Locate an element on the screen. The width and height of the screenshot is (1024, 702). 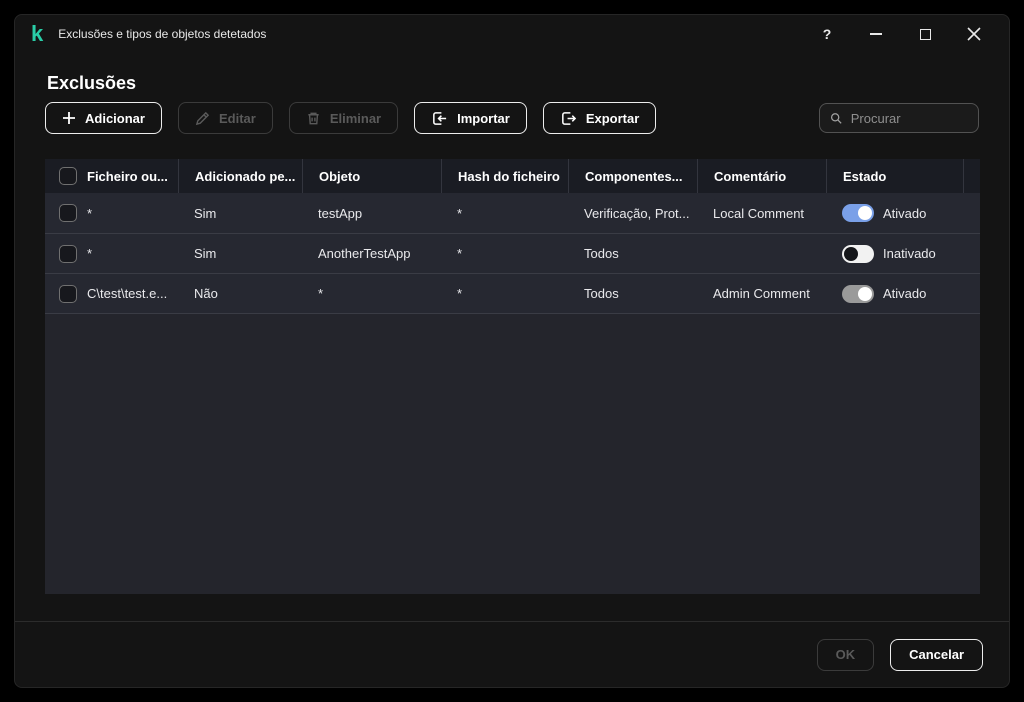
maximize-icon is located at coordinates (925, 34).